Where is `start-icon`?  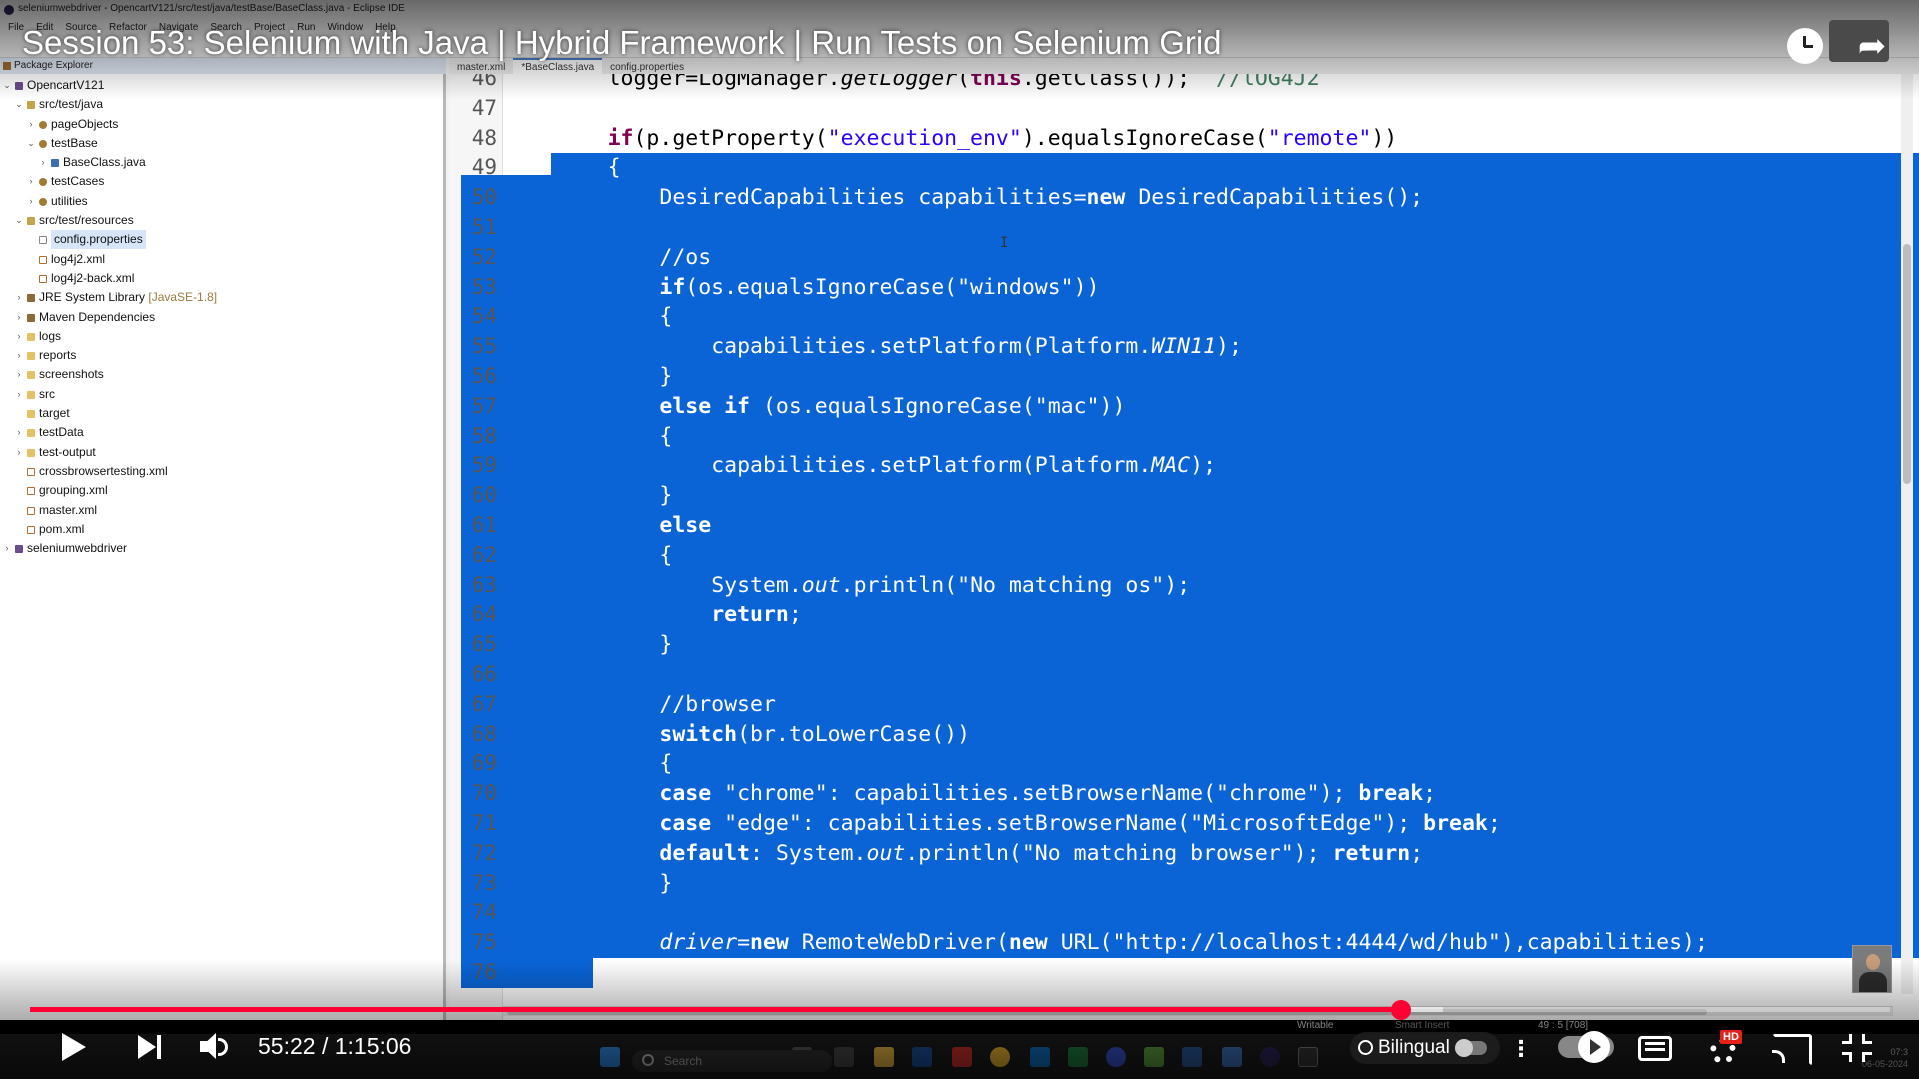 start-icon is located at coordinates (610, 1057).